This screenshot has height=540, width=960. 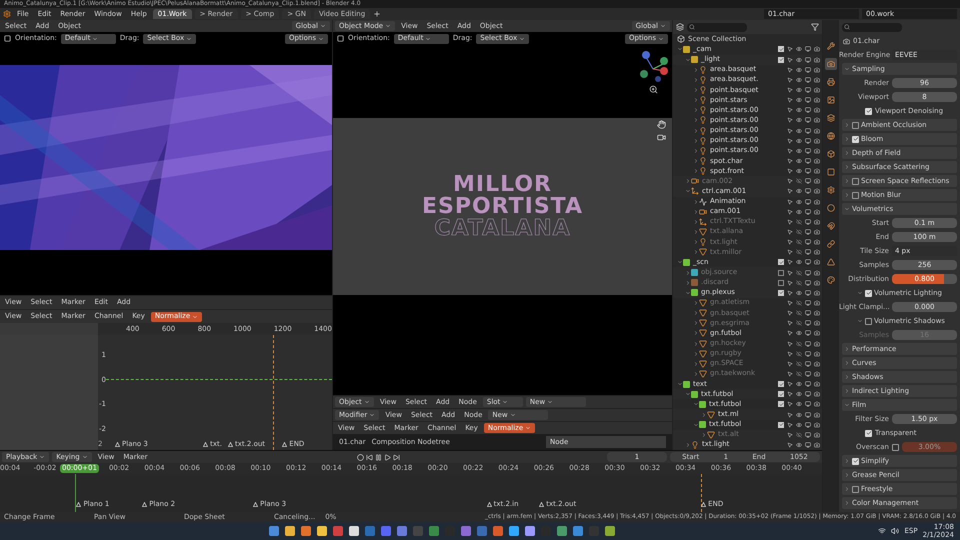 I want to click on search-field, so click(x=717, y=27).